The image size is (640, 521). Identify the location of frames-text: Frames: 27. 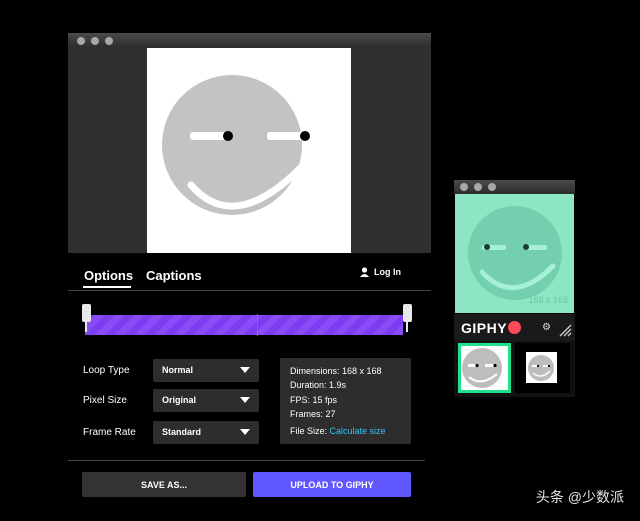
(313, 414).